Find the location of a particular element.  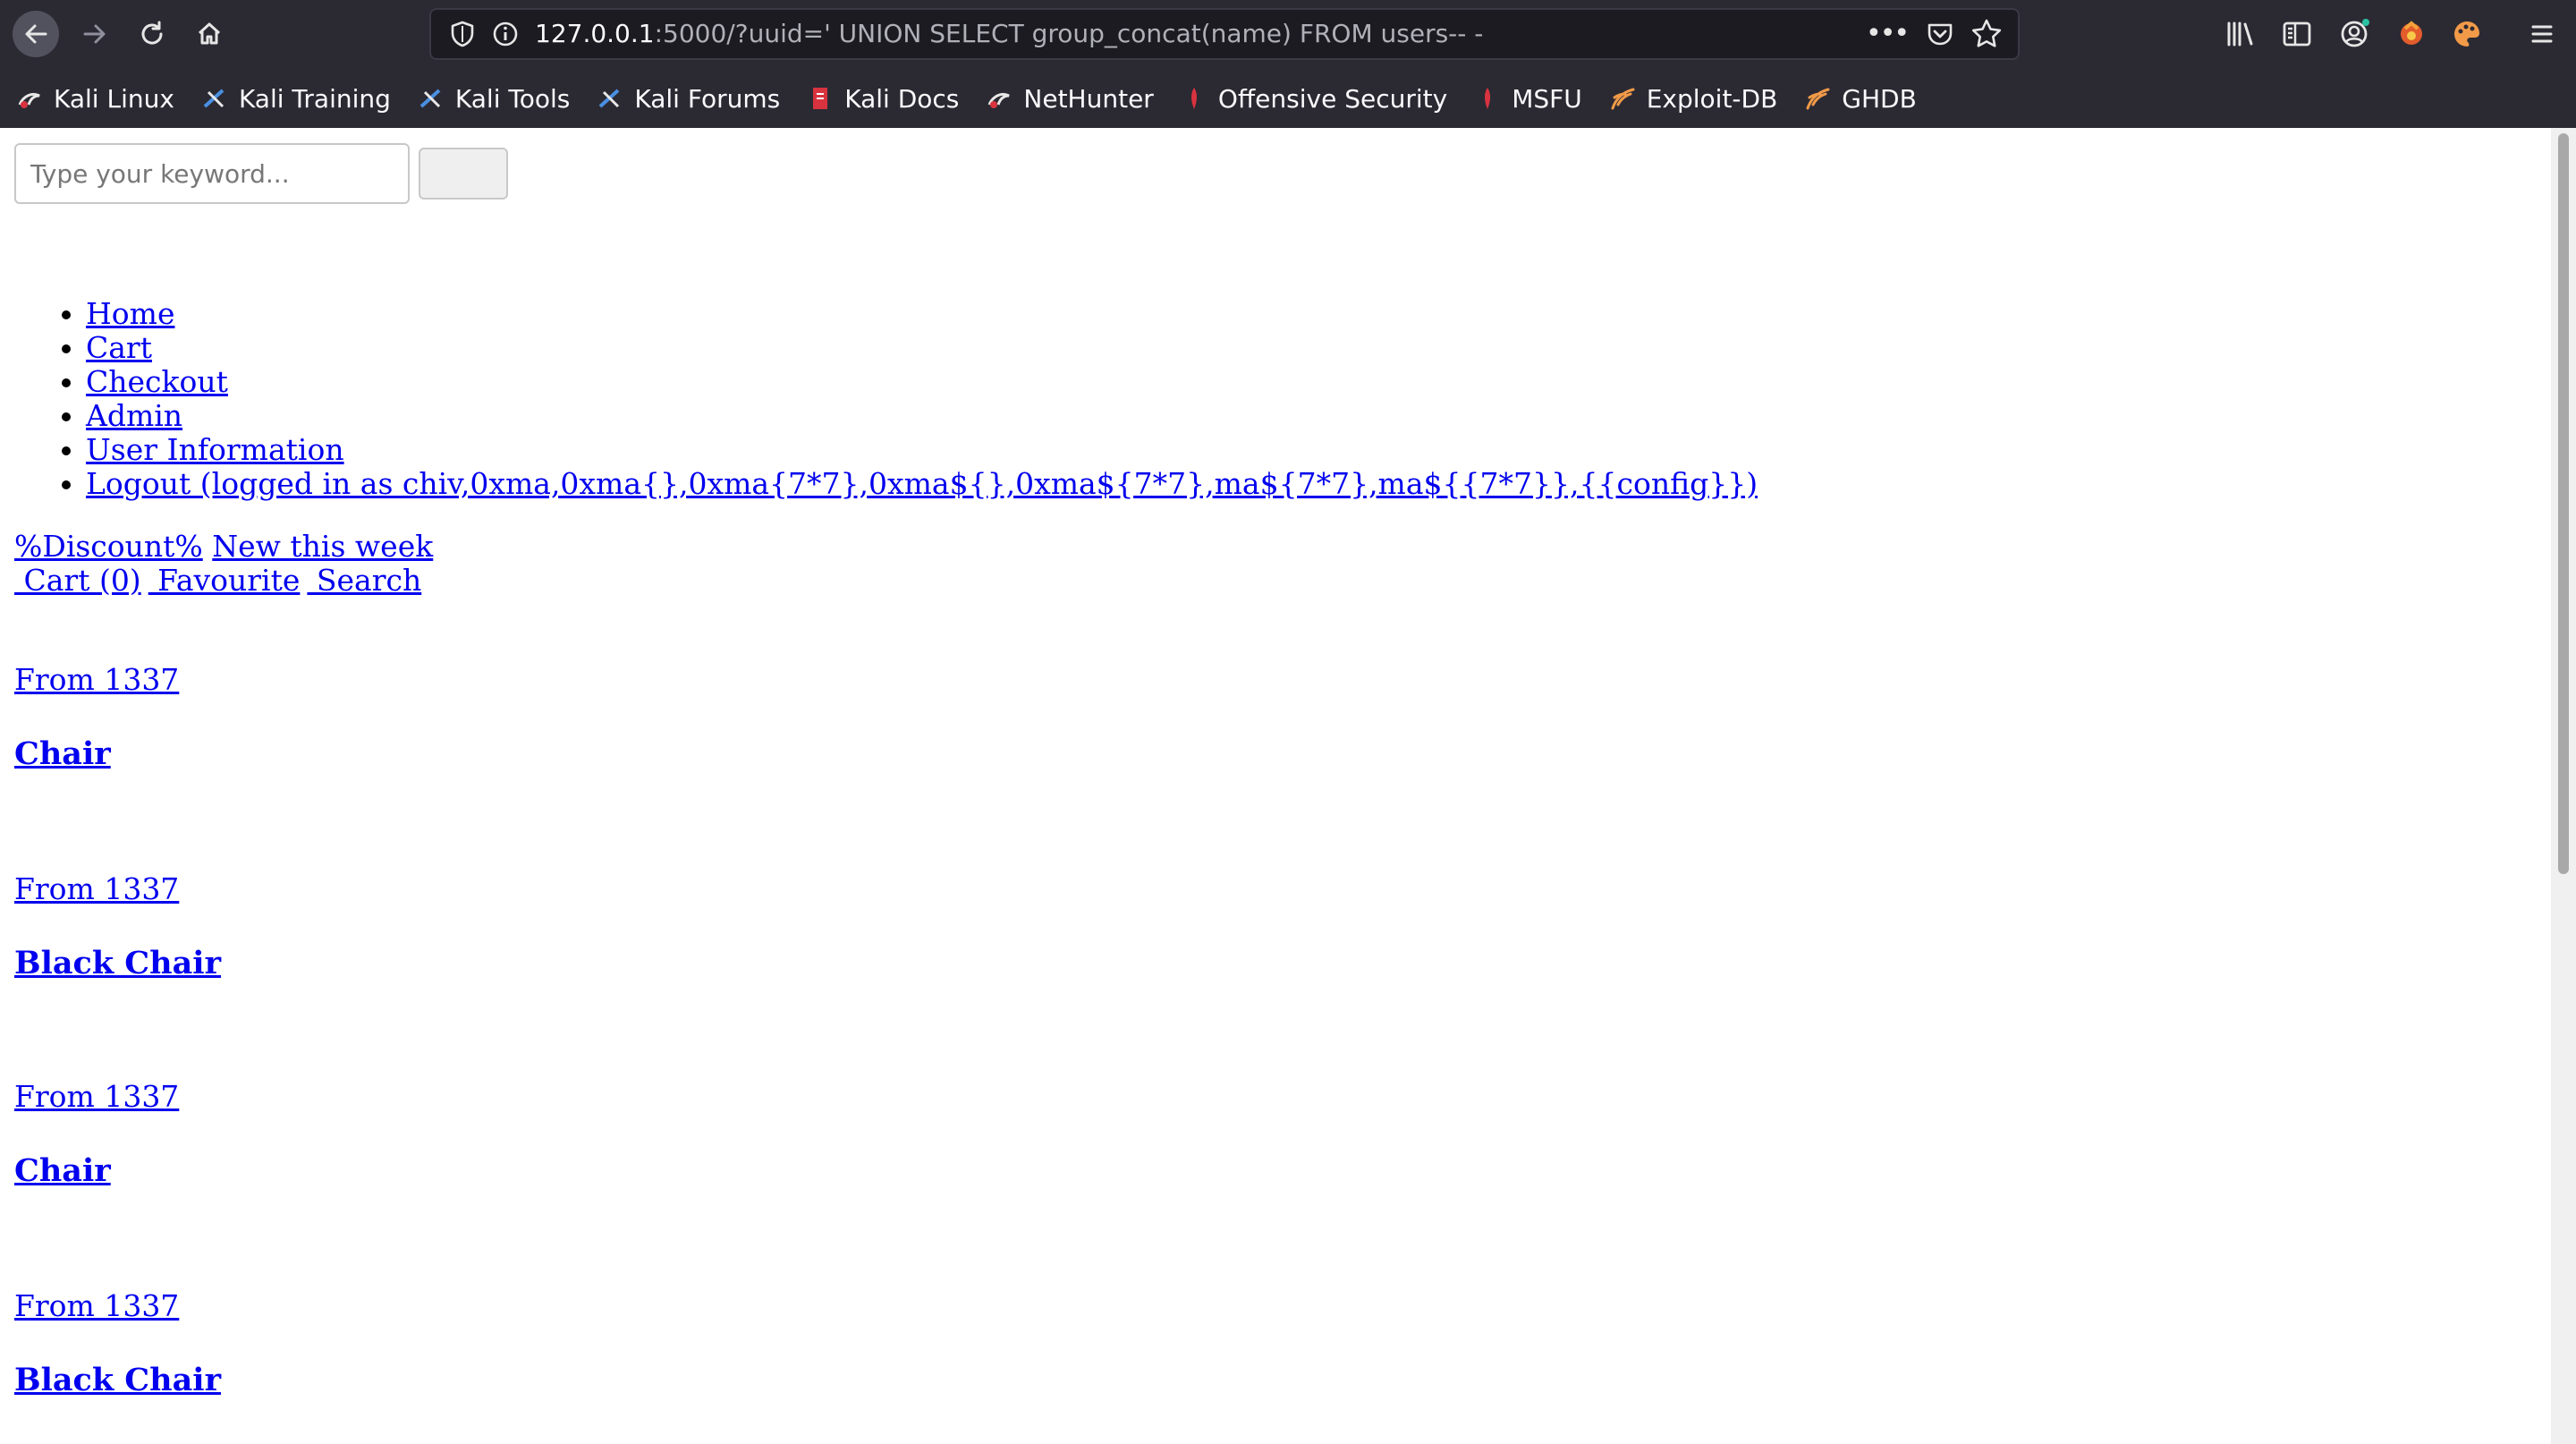

bookmark-item: MSFU is located at coordinates (1525, 98).